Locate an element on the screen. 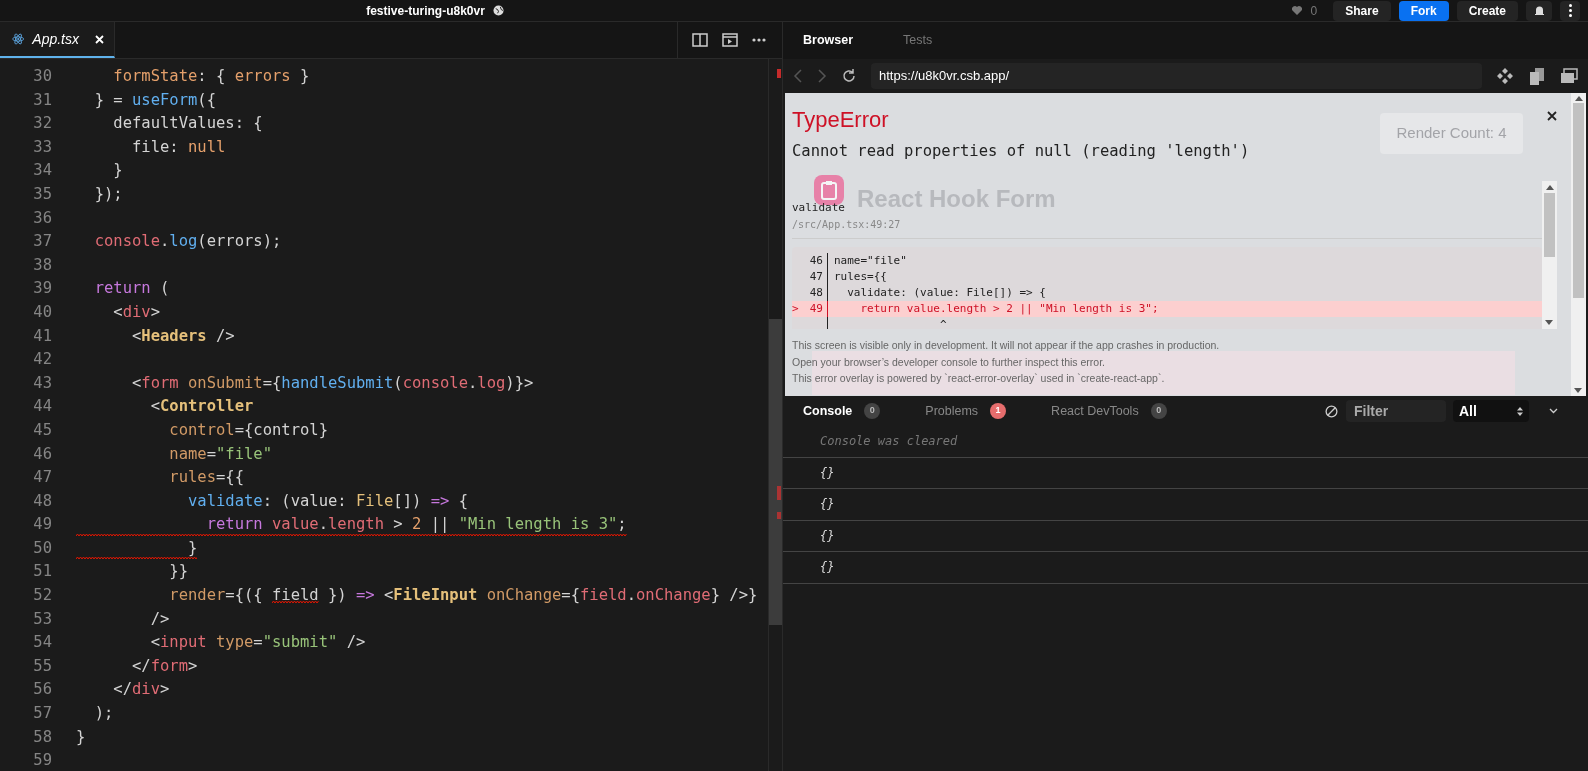  code-line: defaultValues: { is located at coordinates (187, 124).